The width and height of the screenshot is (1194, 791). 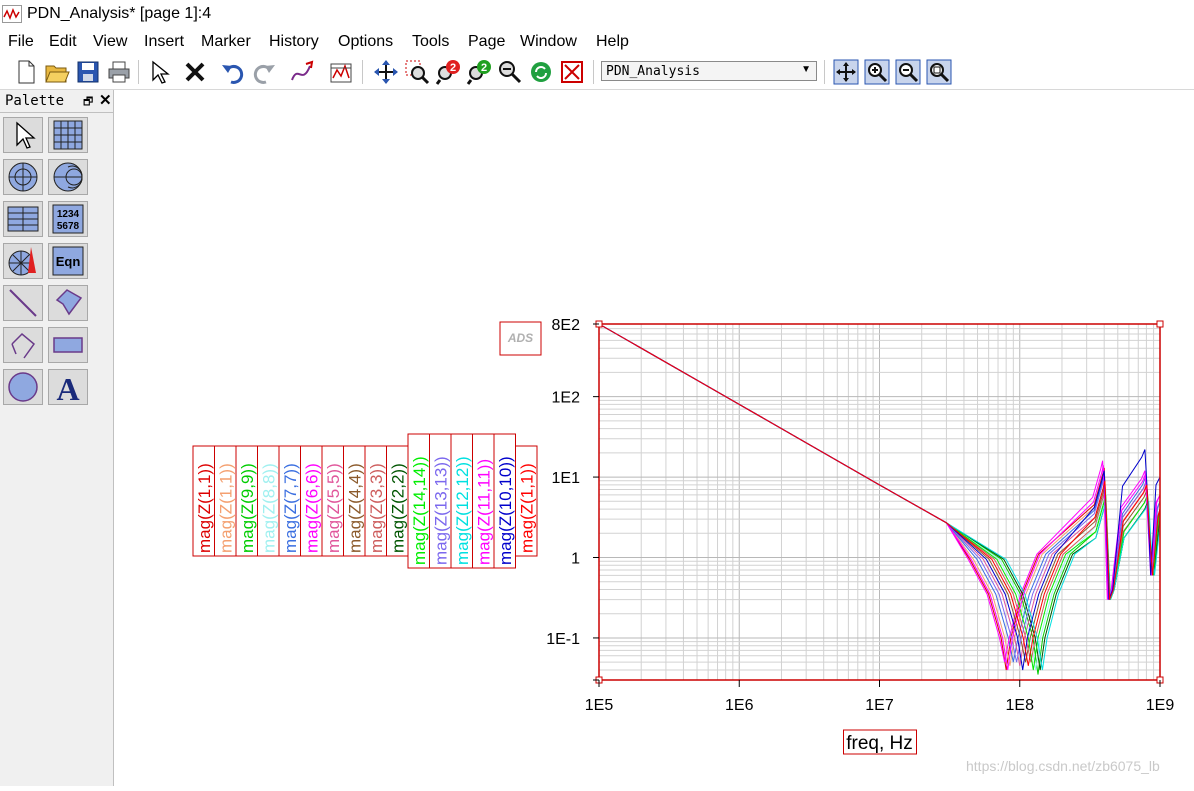 I want to click on ads-app-icon, so click(x=12, y=14).